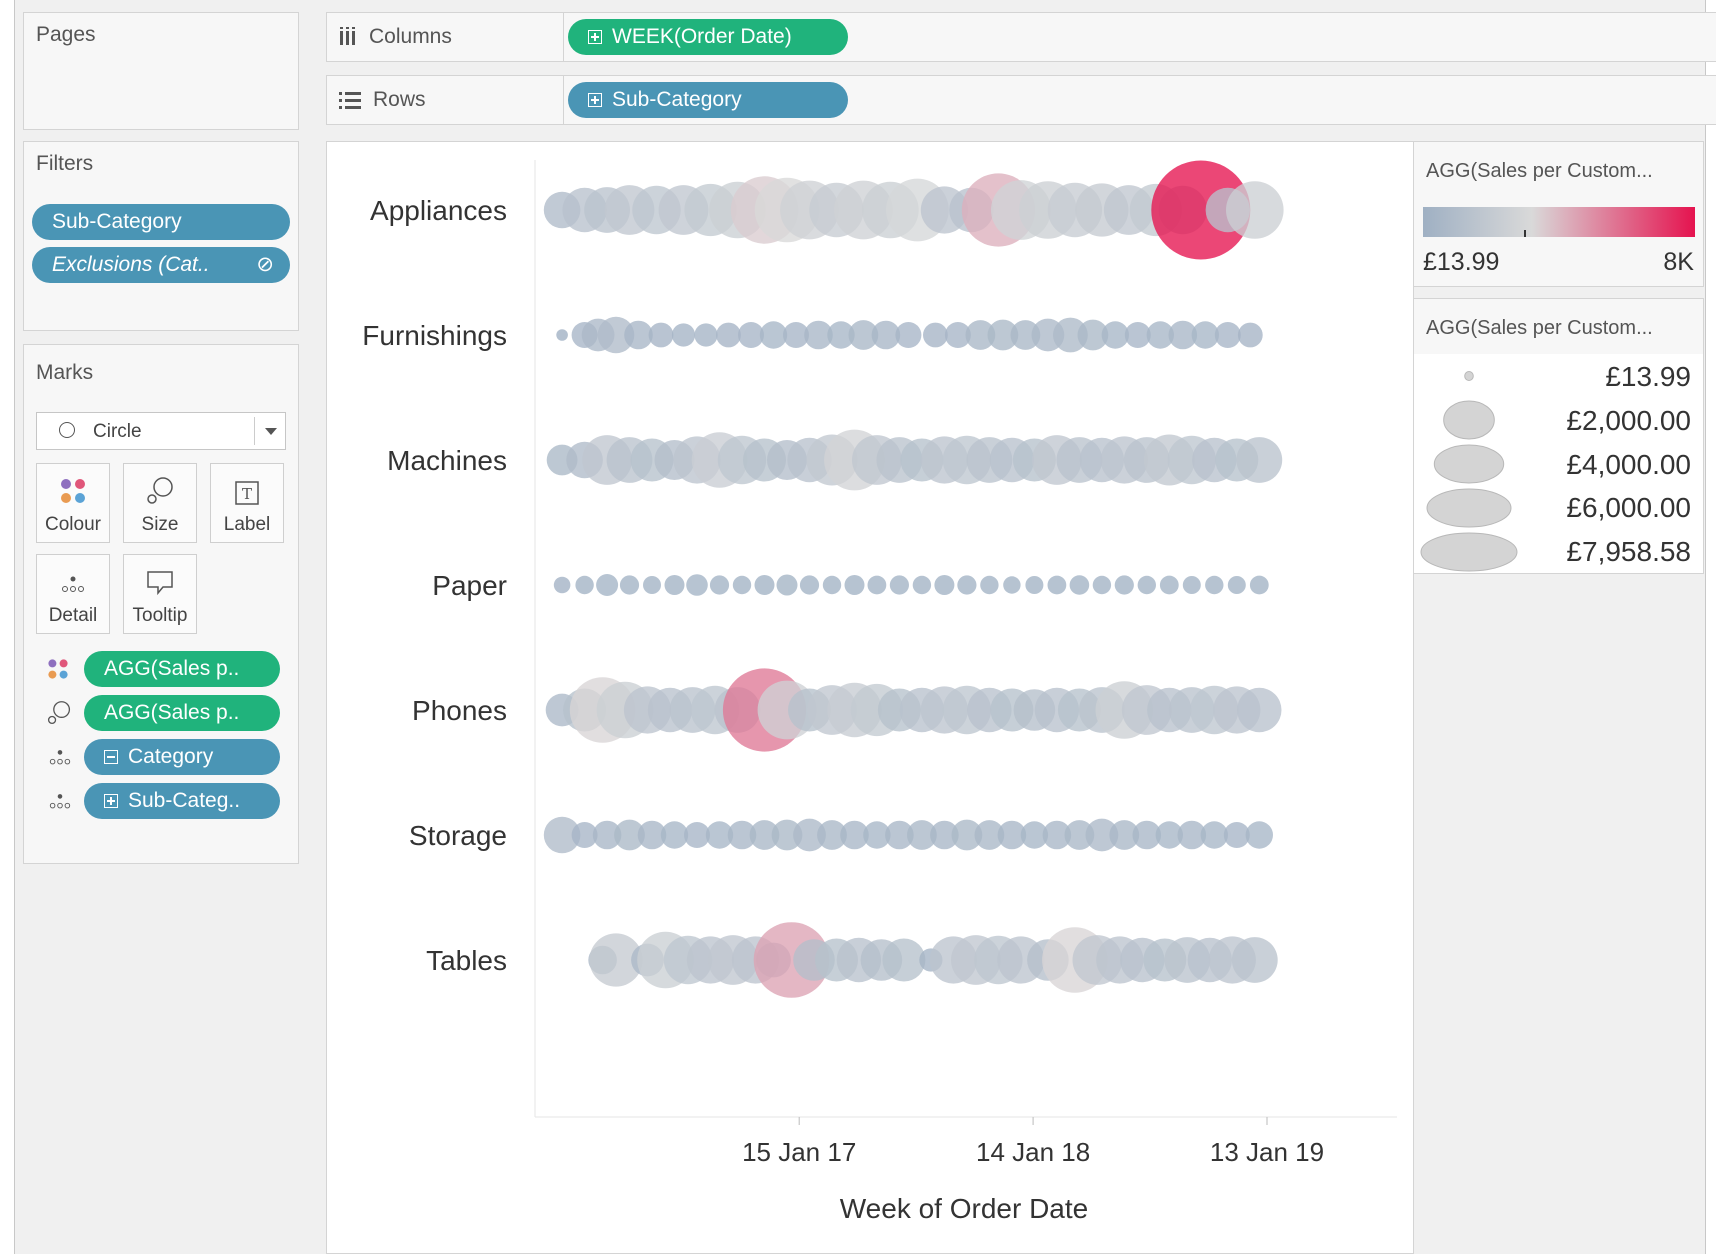 The height and width of the screenshot is (1254, 1716). I want to click on tooltip-button: Tooltip, so click(160, 594).